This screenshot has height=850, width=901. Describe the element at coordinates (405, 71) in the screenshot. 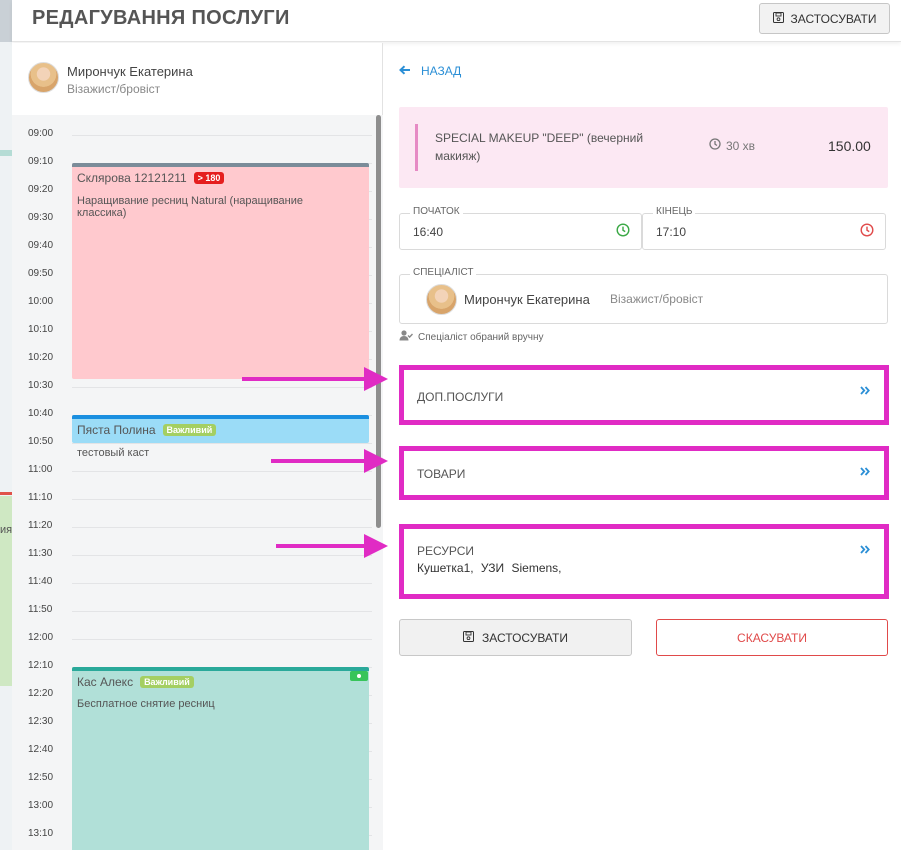

I see `arrow-left-icon` at that location.